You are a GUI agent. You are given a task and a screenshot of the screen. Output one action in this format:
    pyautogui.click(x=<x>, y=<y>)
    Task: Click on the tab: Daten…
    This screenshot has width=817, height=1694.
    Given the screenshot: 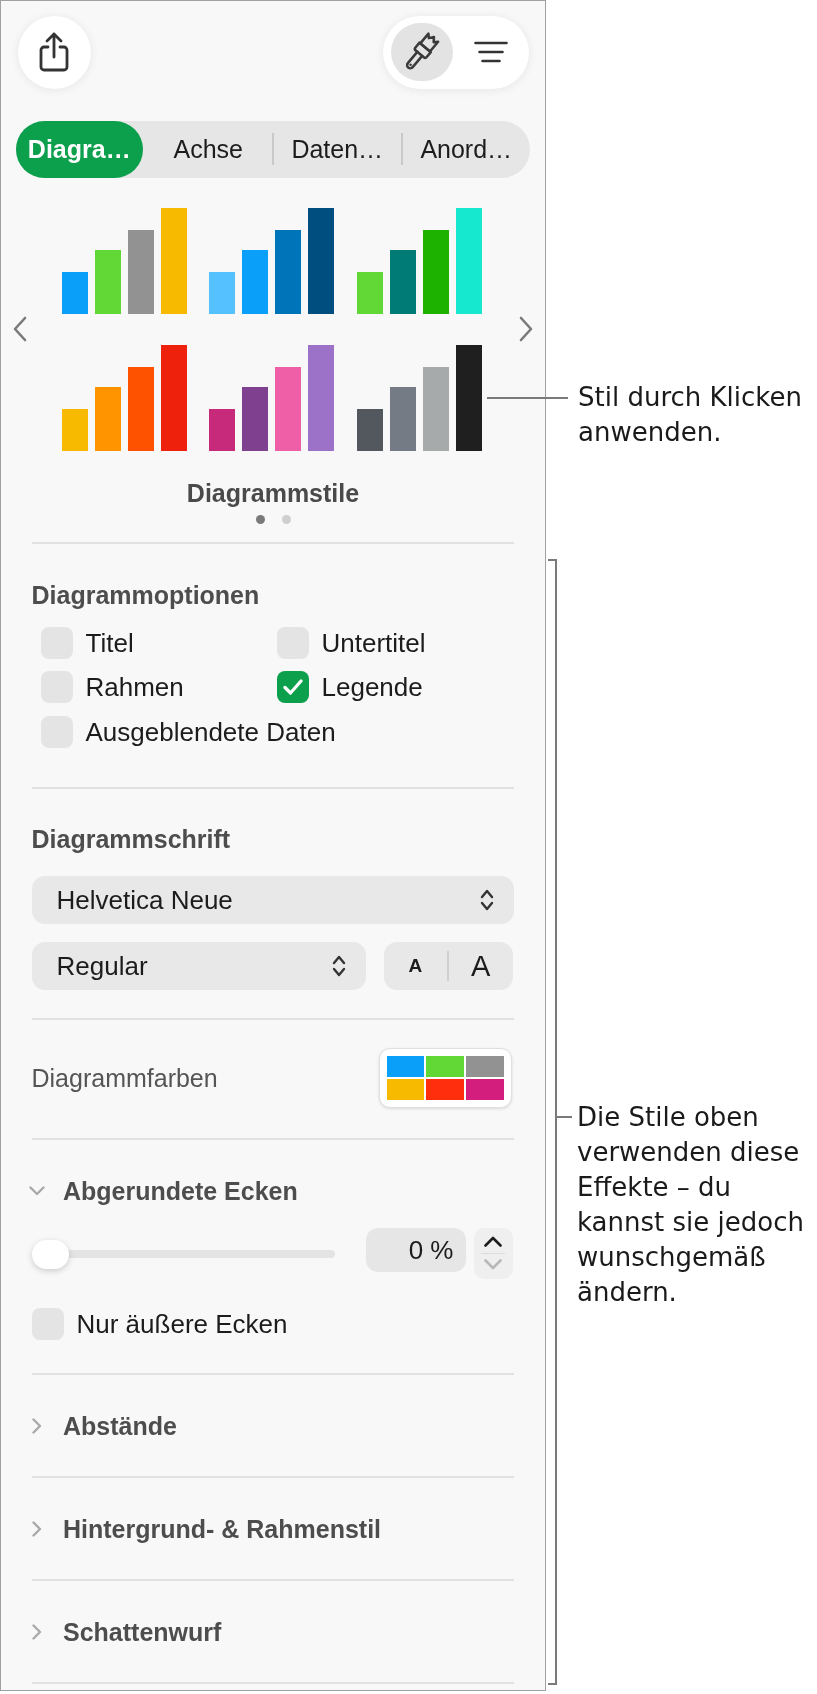 What is the action you would take?
    pyautogui.click(x=337, y=149)
    